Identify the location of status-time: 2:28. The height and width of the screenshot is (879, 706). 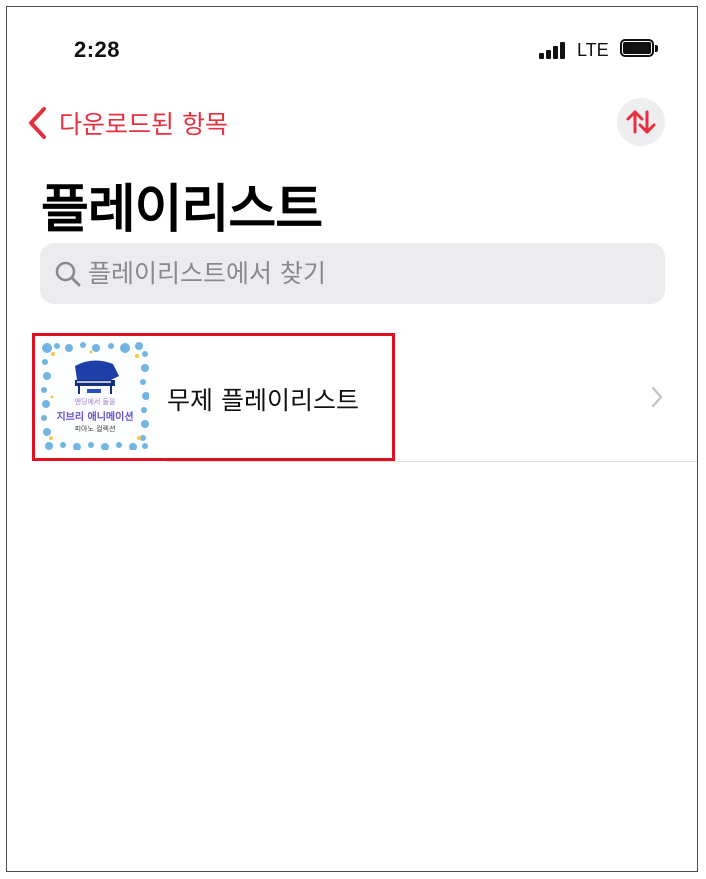
(97, 49).